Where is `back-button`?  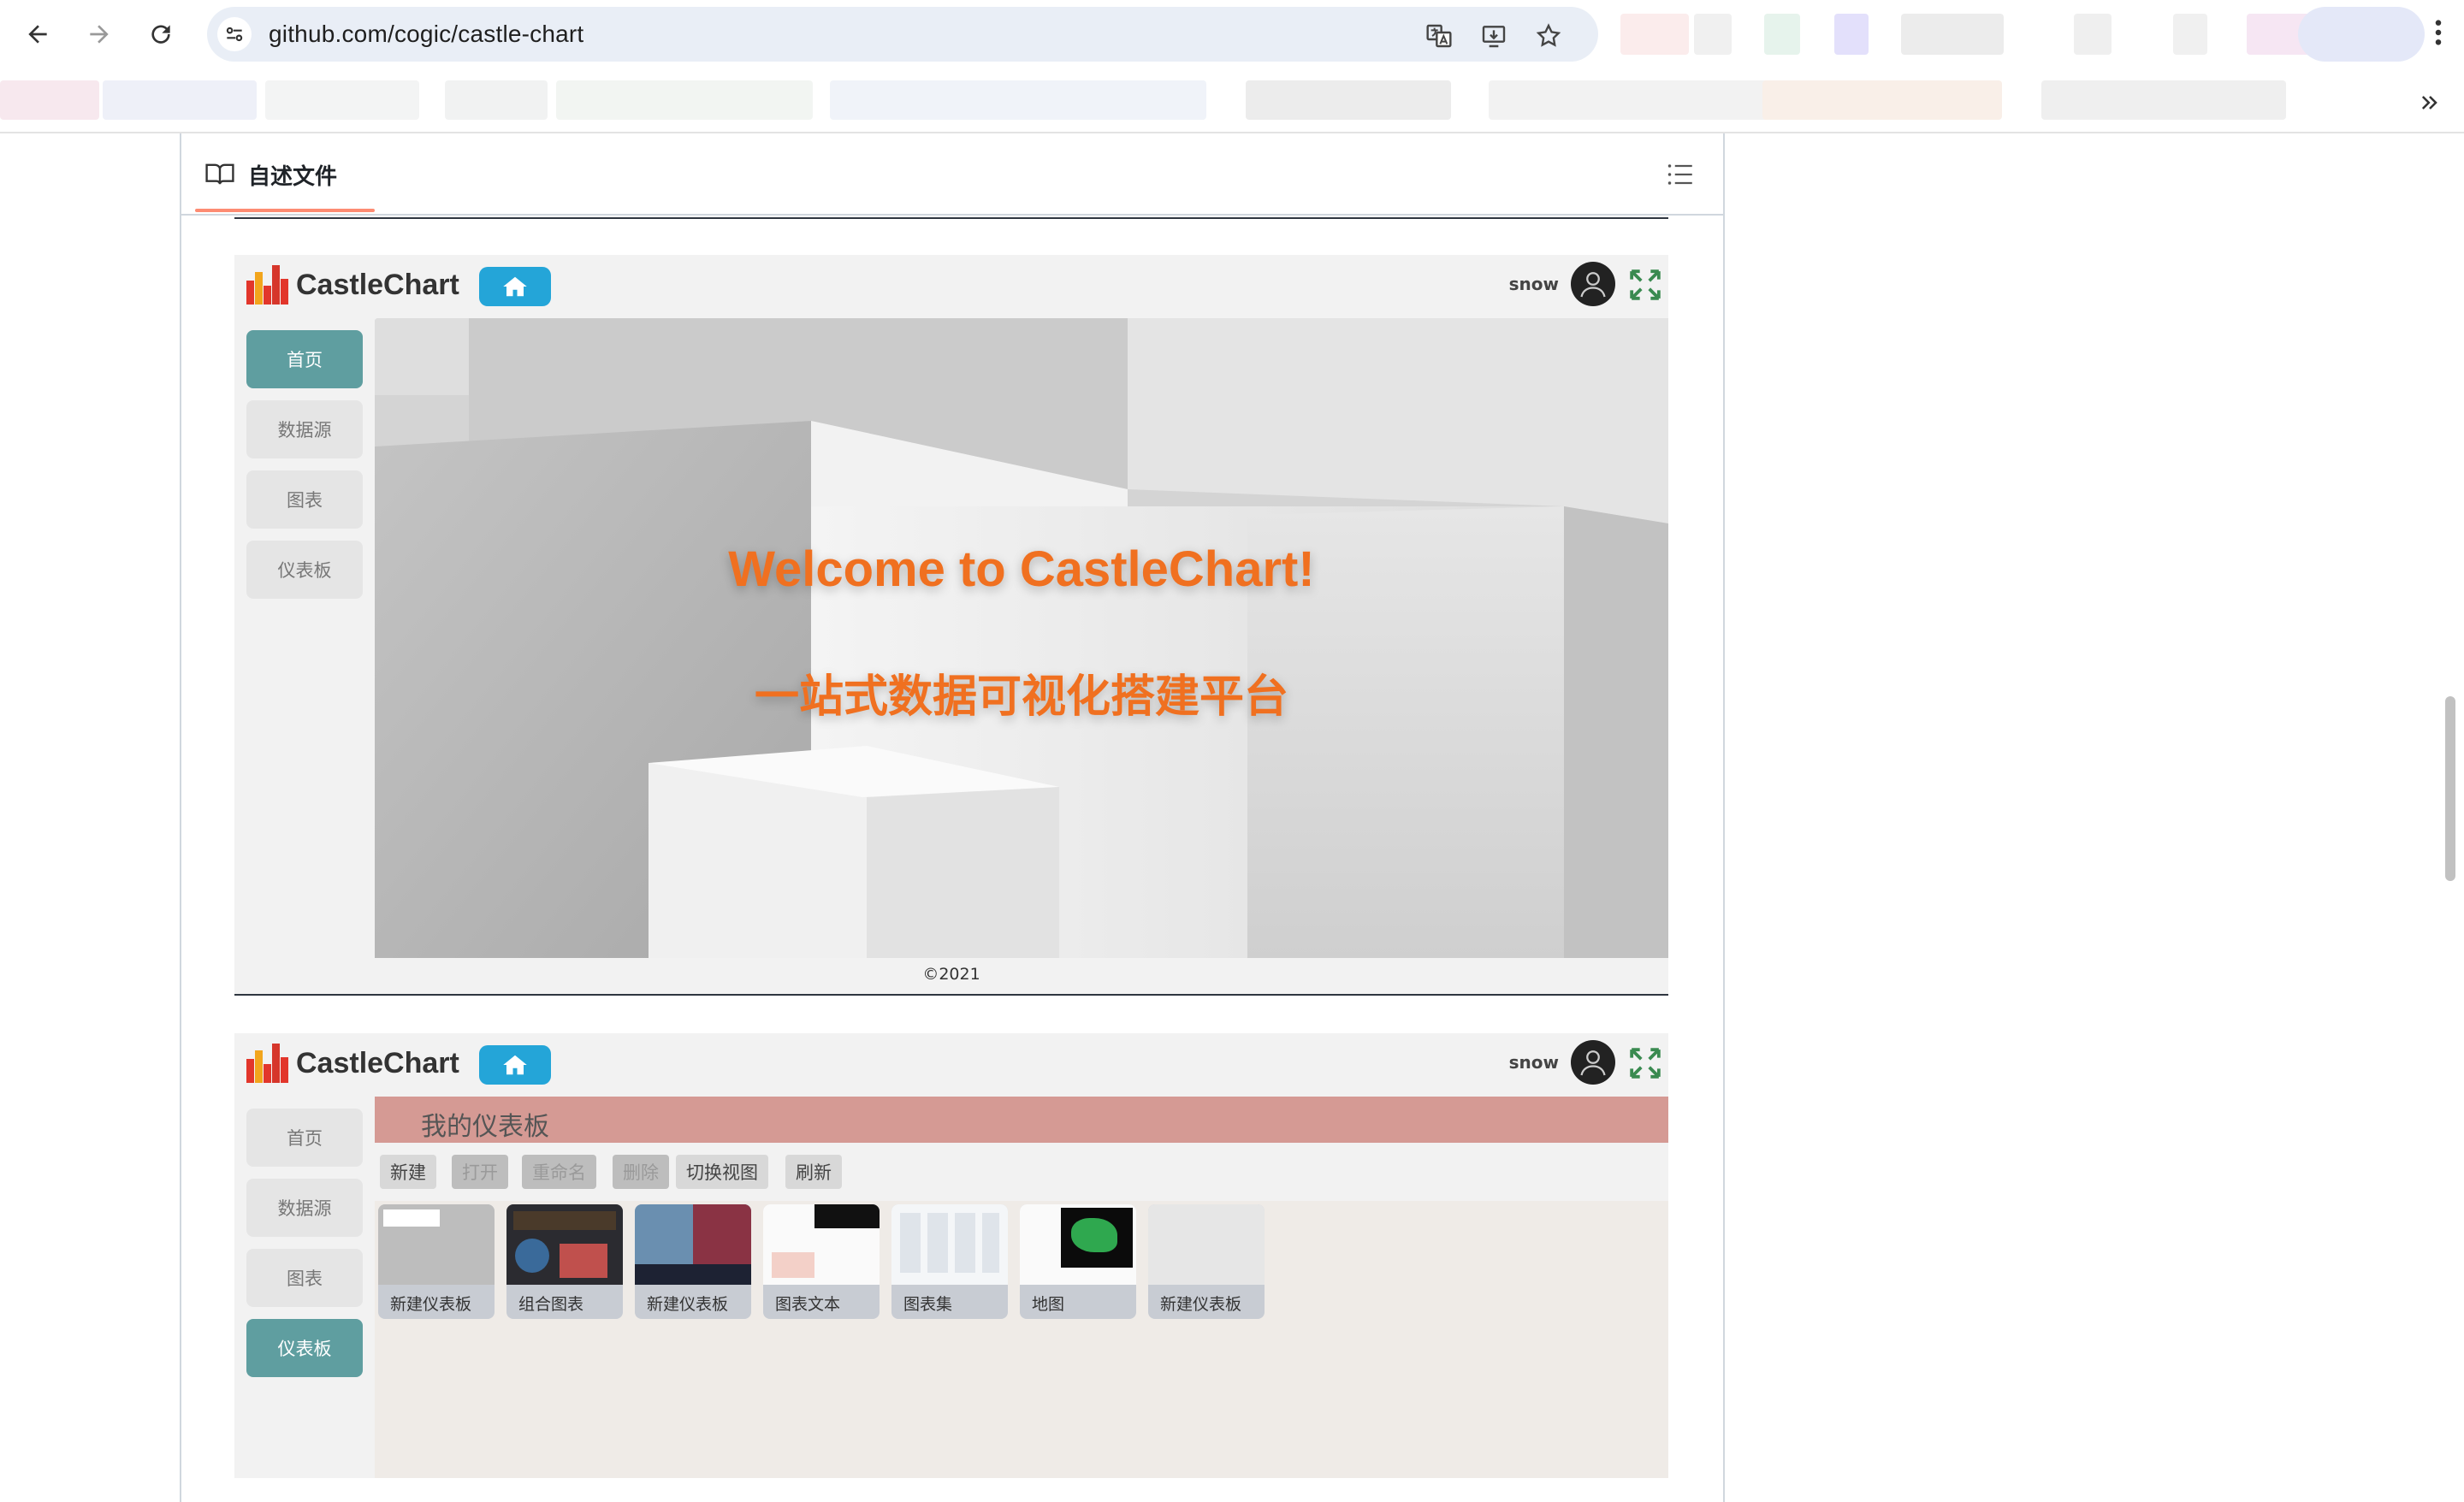 back-button is located at coordinates (38, 34).